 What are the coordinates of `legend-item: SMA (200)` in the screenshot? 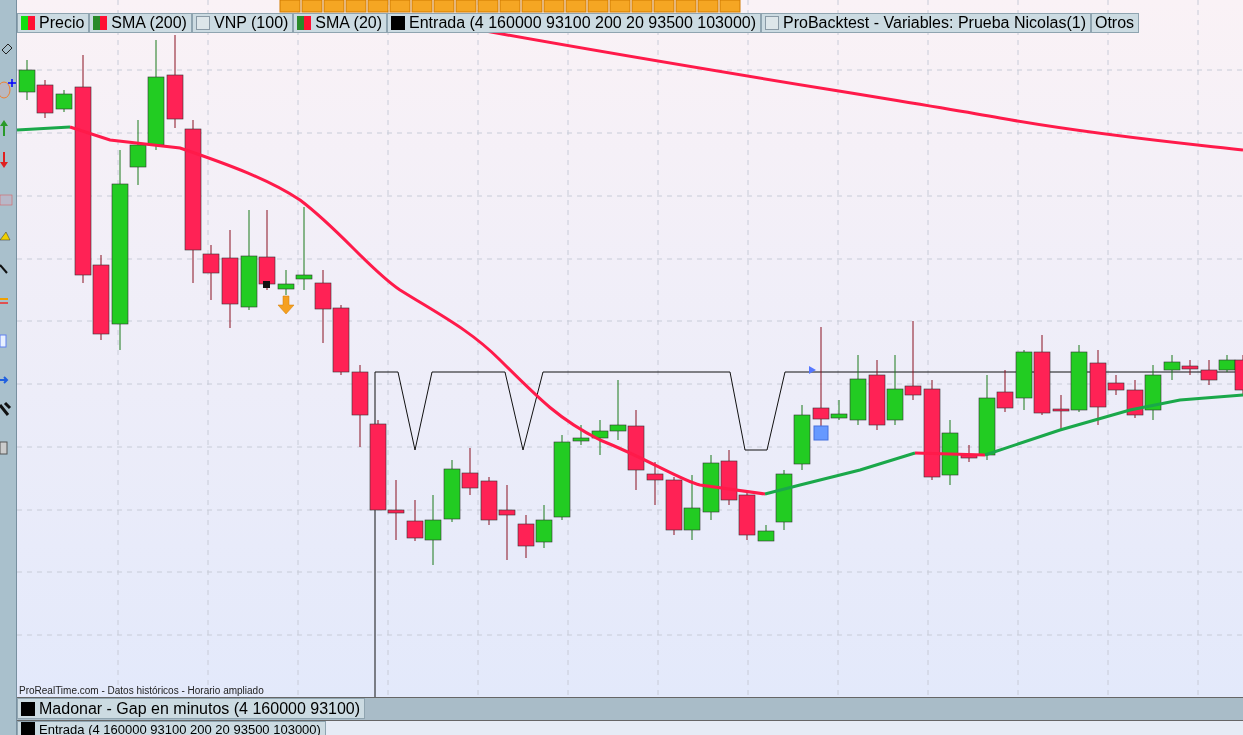 It's located at (140, 23).